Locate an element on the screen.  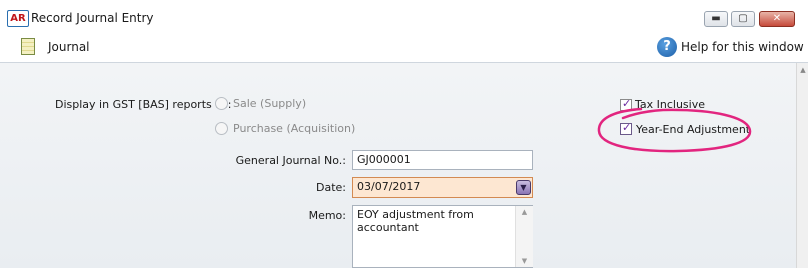
radio-purchase is located at coordinates (221, 128).